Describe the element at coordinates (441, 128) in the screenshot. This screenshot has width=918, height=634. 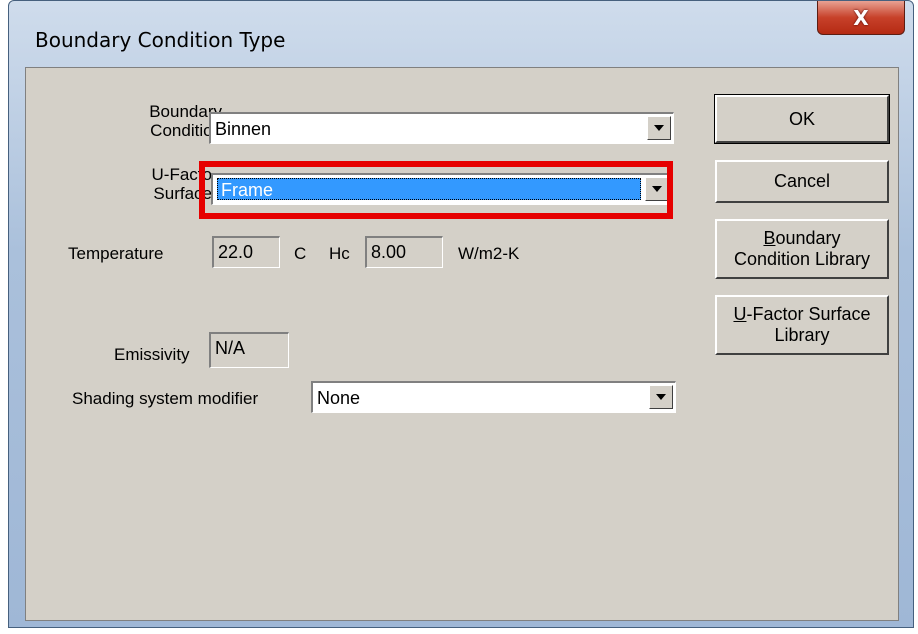
I see `boundary-condition-select: Binnen` at that location.